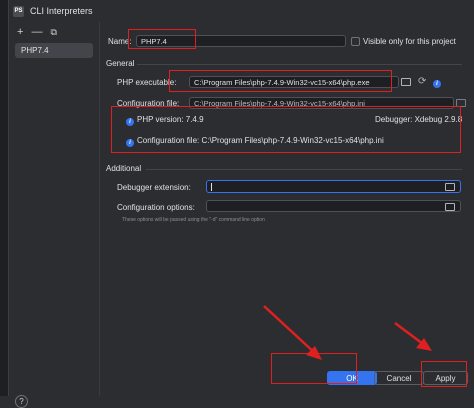  Describe the element at coordinates (4, 198) in the screenshot. I see `background-window-strip` at that location.